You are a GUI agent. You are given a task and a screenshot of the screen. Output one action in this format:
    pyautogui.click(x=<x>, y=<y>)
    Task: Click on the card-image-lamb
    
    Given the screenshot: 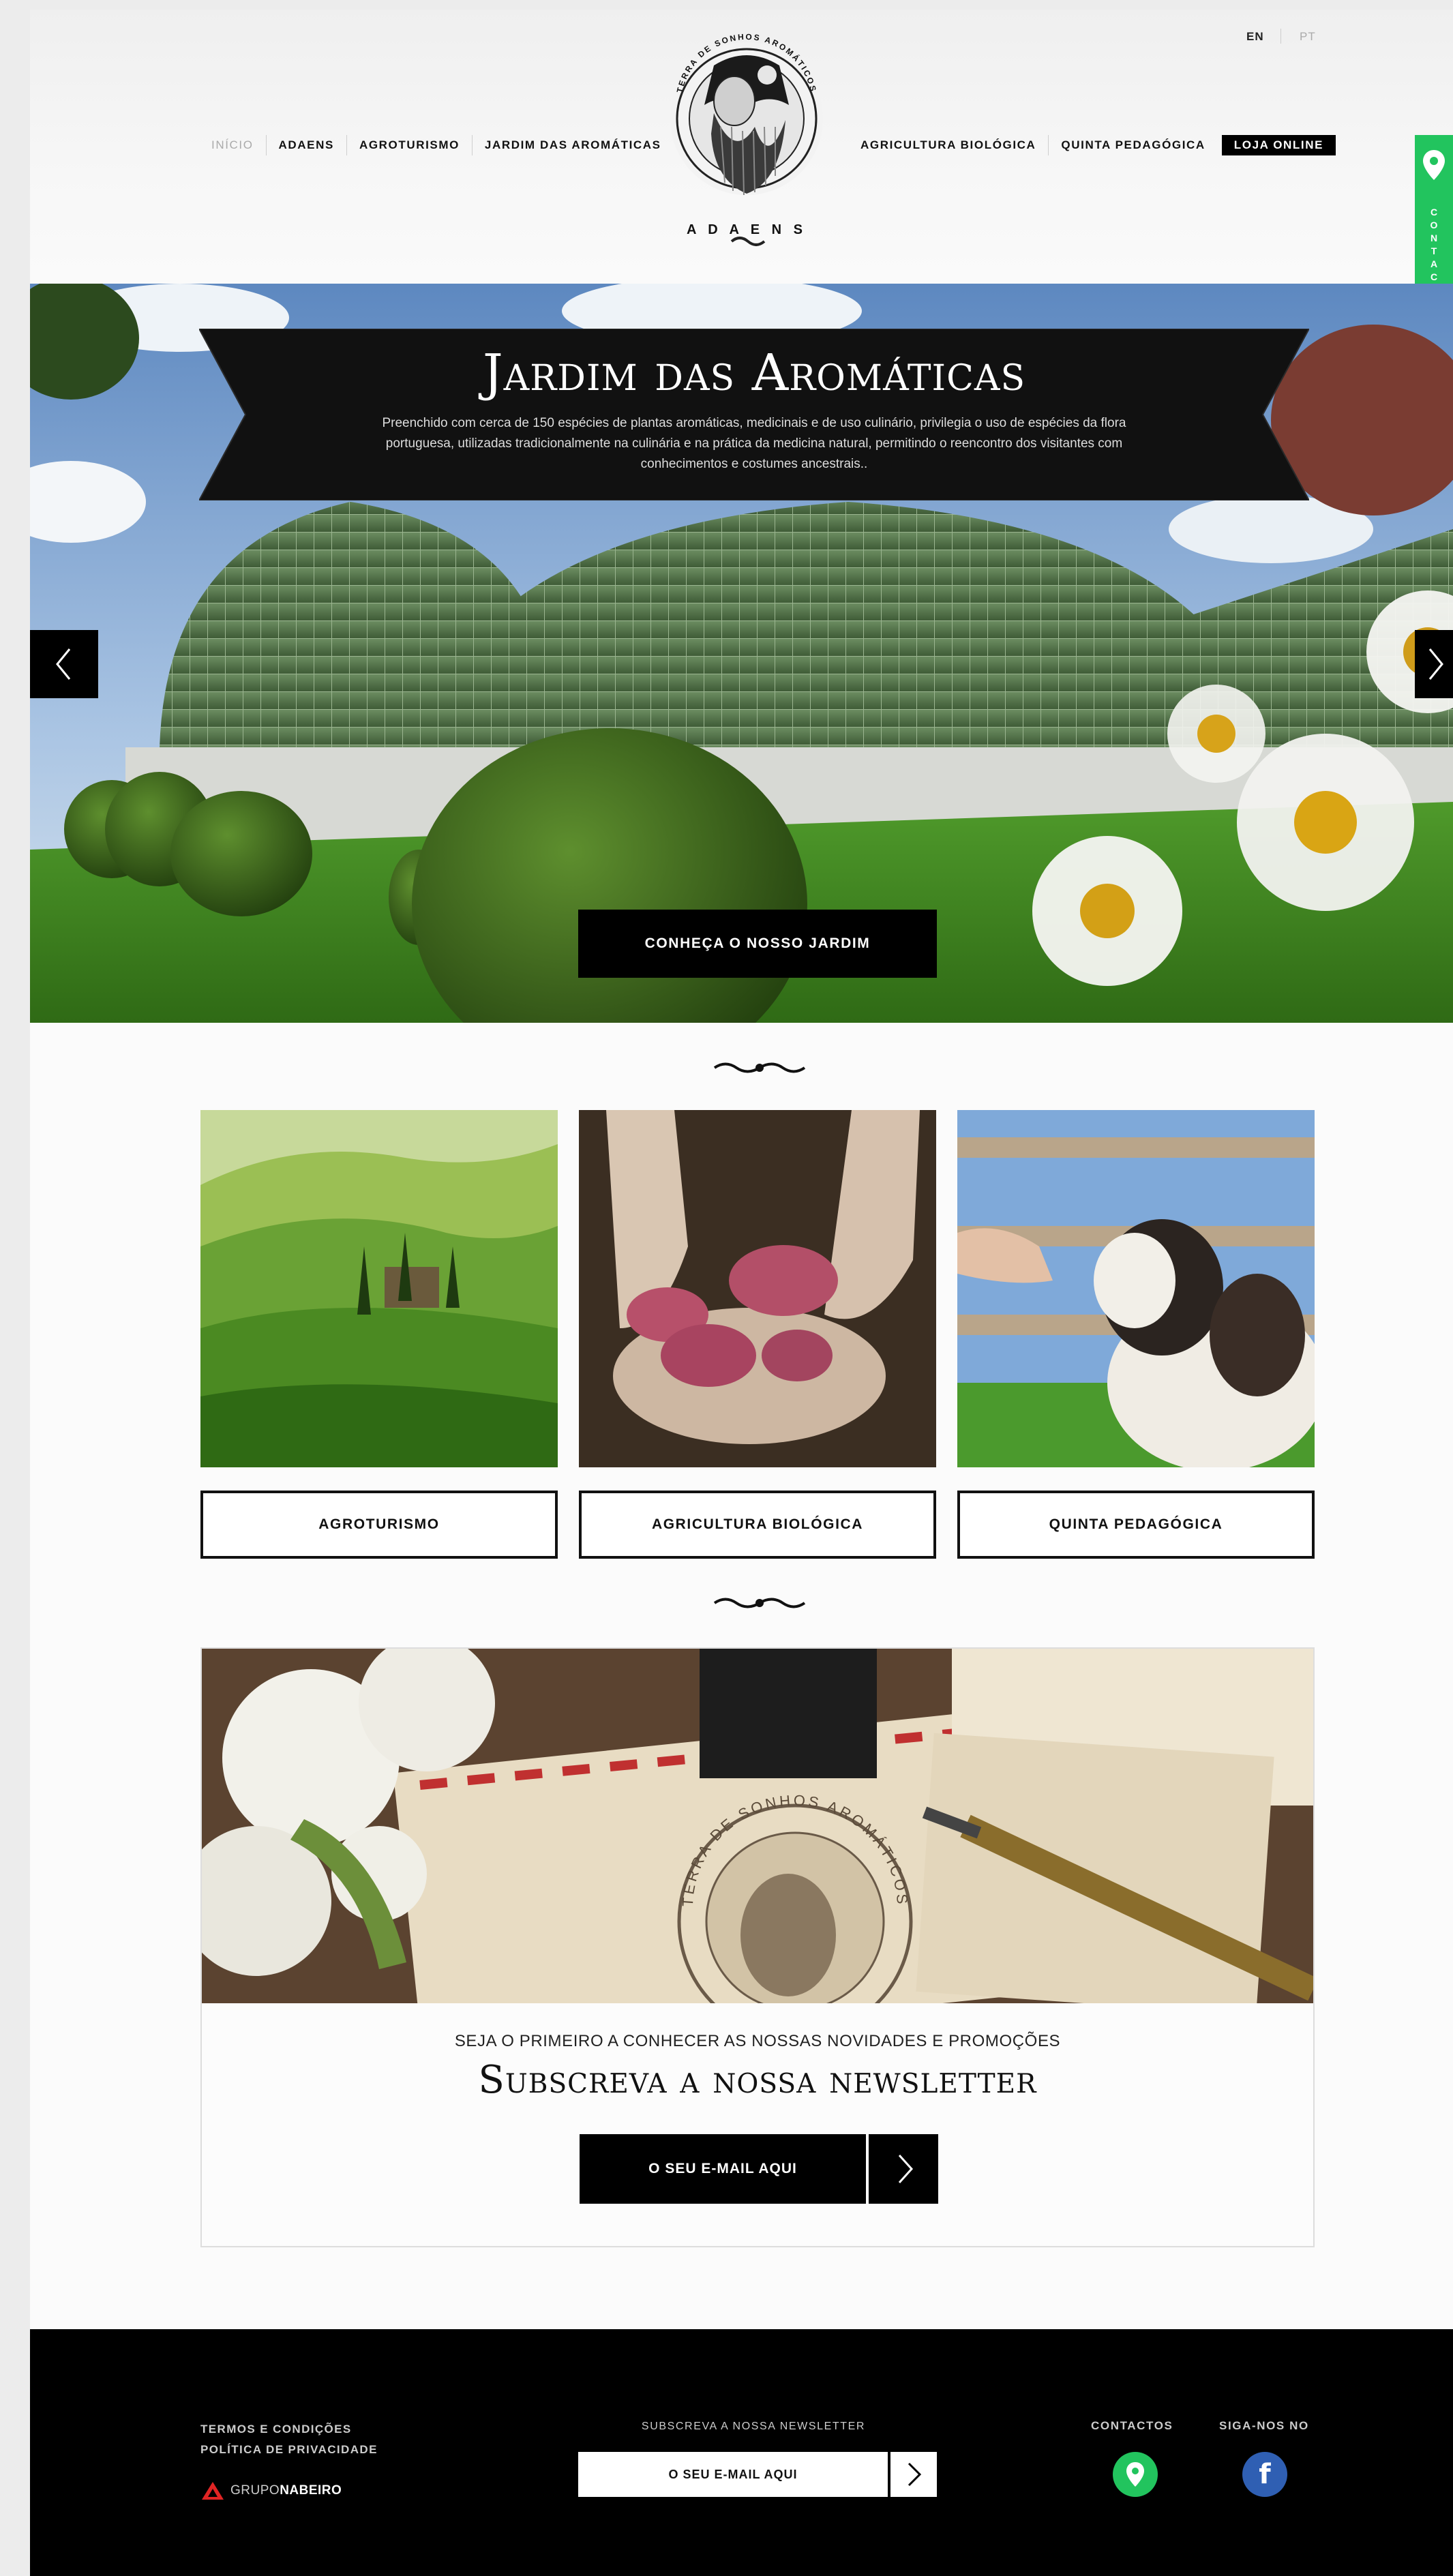 What is the action you would take?
    pyautogui.click(x=1136, y=1288)
    